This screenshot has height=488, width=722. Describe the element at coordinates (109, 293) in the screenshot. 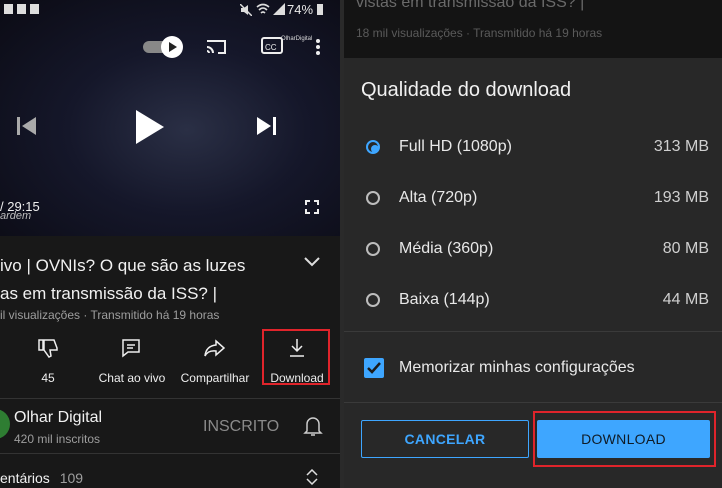

I see `video-title-line2: as em transmissão da ISS? |` at that location.